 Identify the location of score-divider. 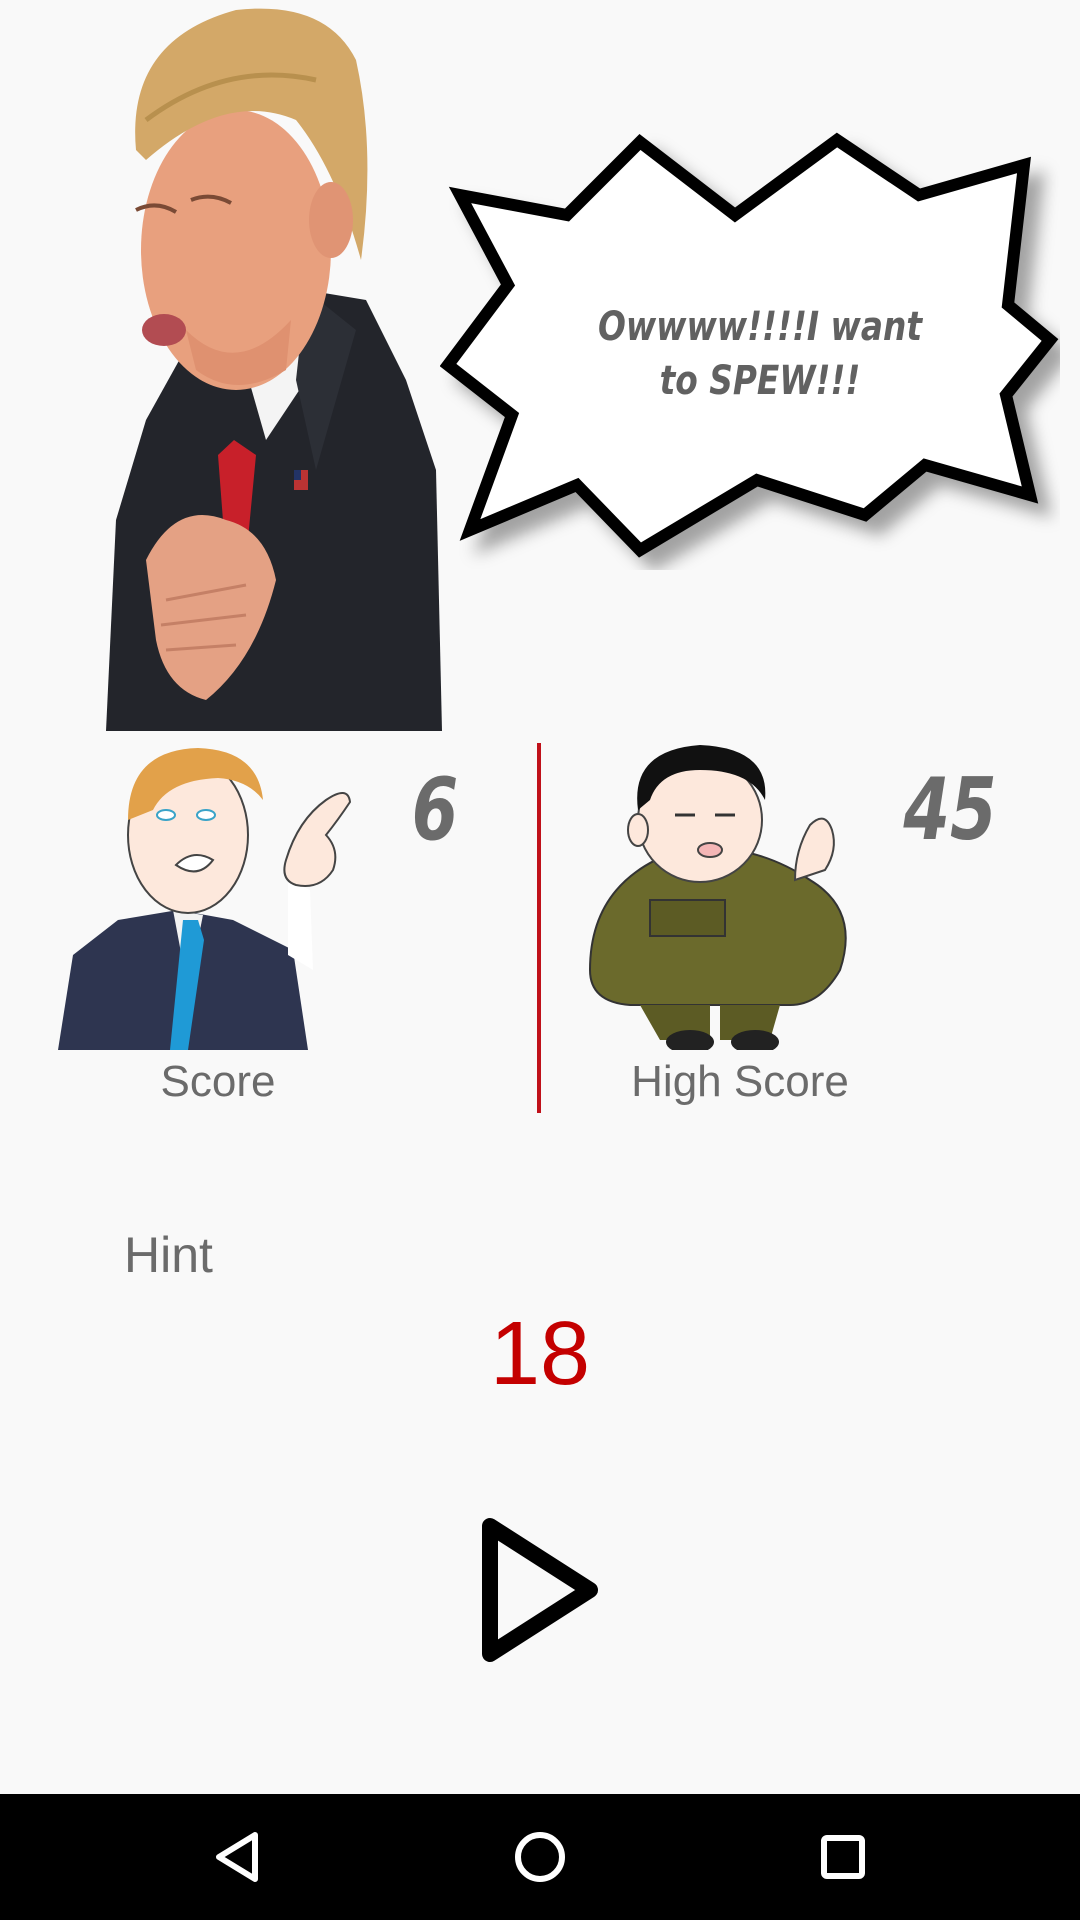
(539, 928).